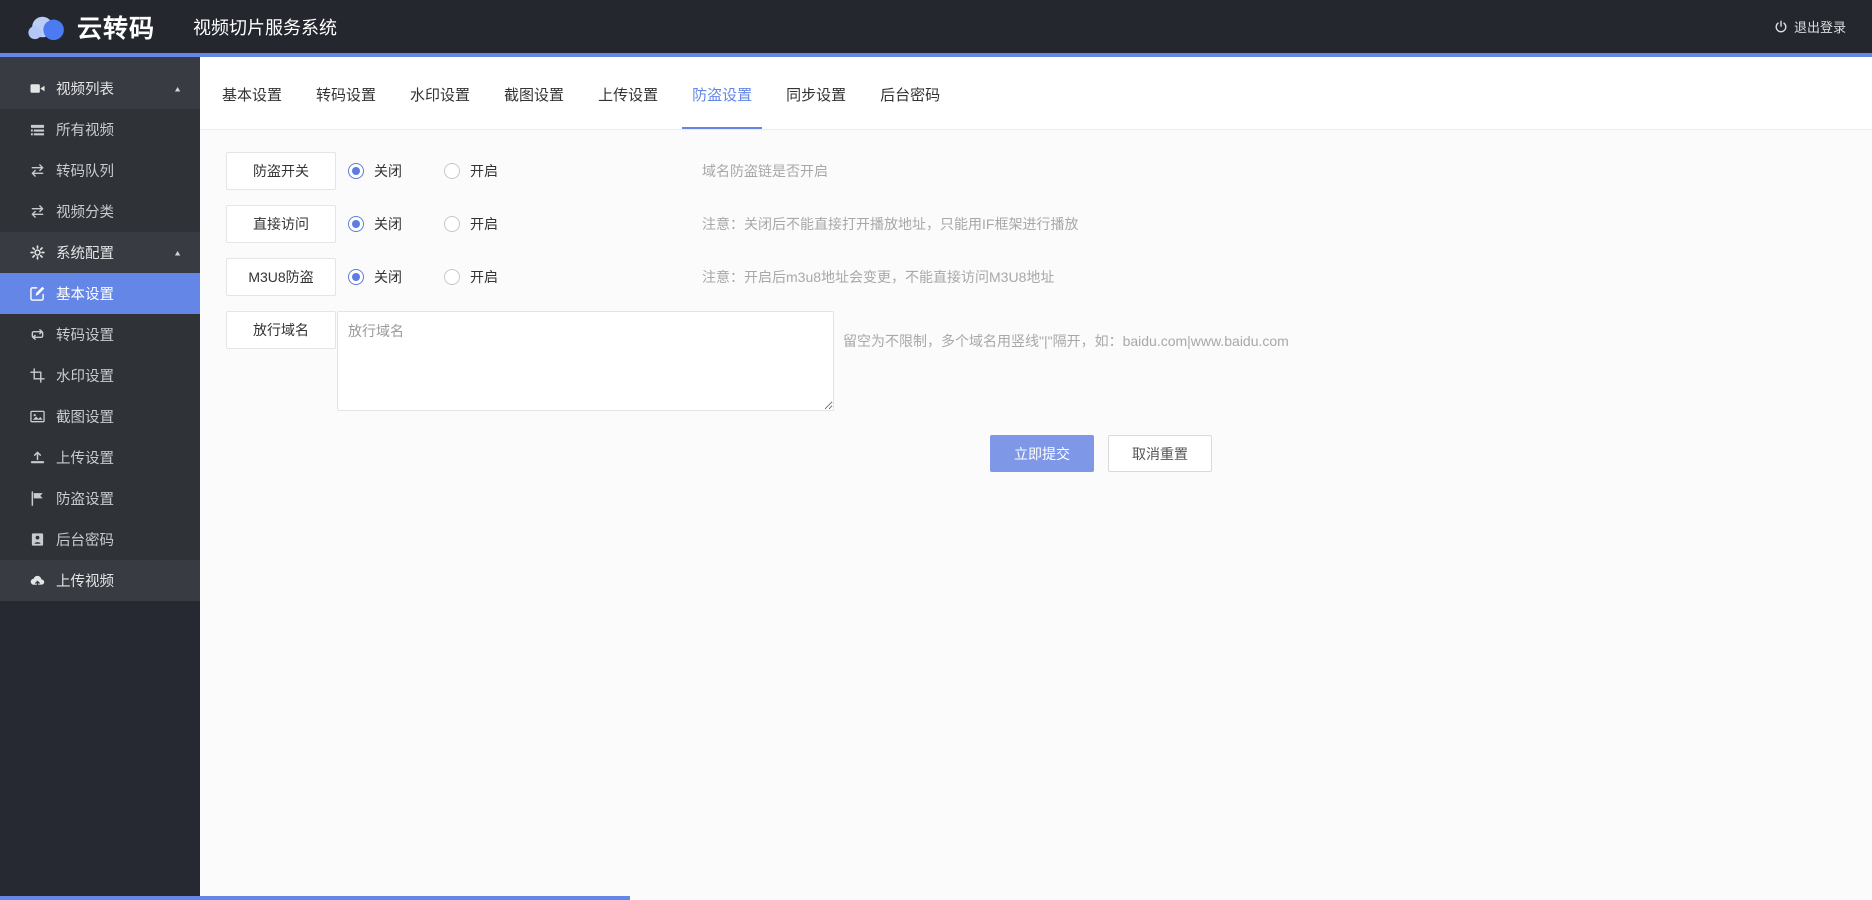 The image size is (1872, 900). Describe the element at coordinates (878, 277) in the screenshot. I see `field-hint: 注意：开启后m3u8地址会变更，不能直接访问M3U8地址` at that location.